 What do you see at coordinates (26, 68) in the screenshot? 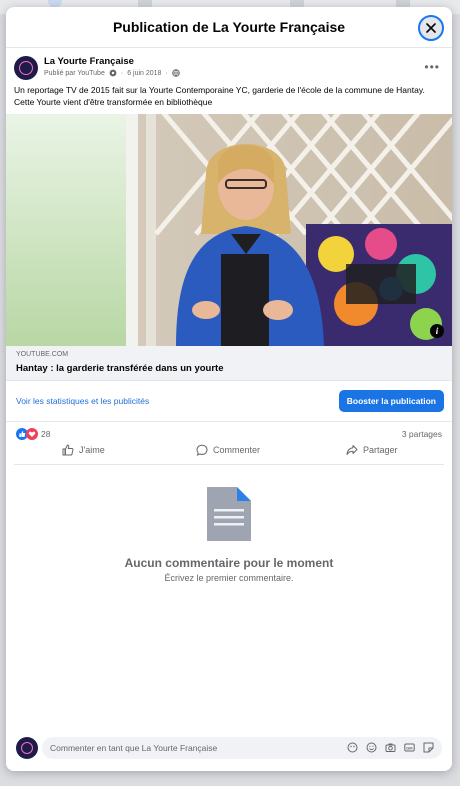
I see `page-avatar` at bounding box center [26, 68].